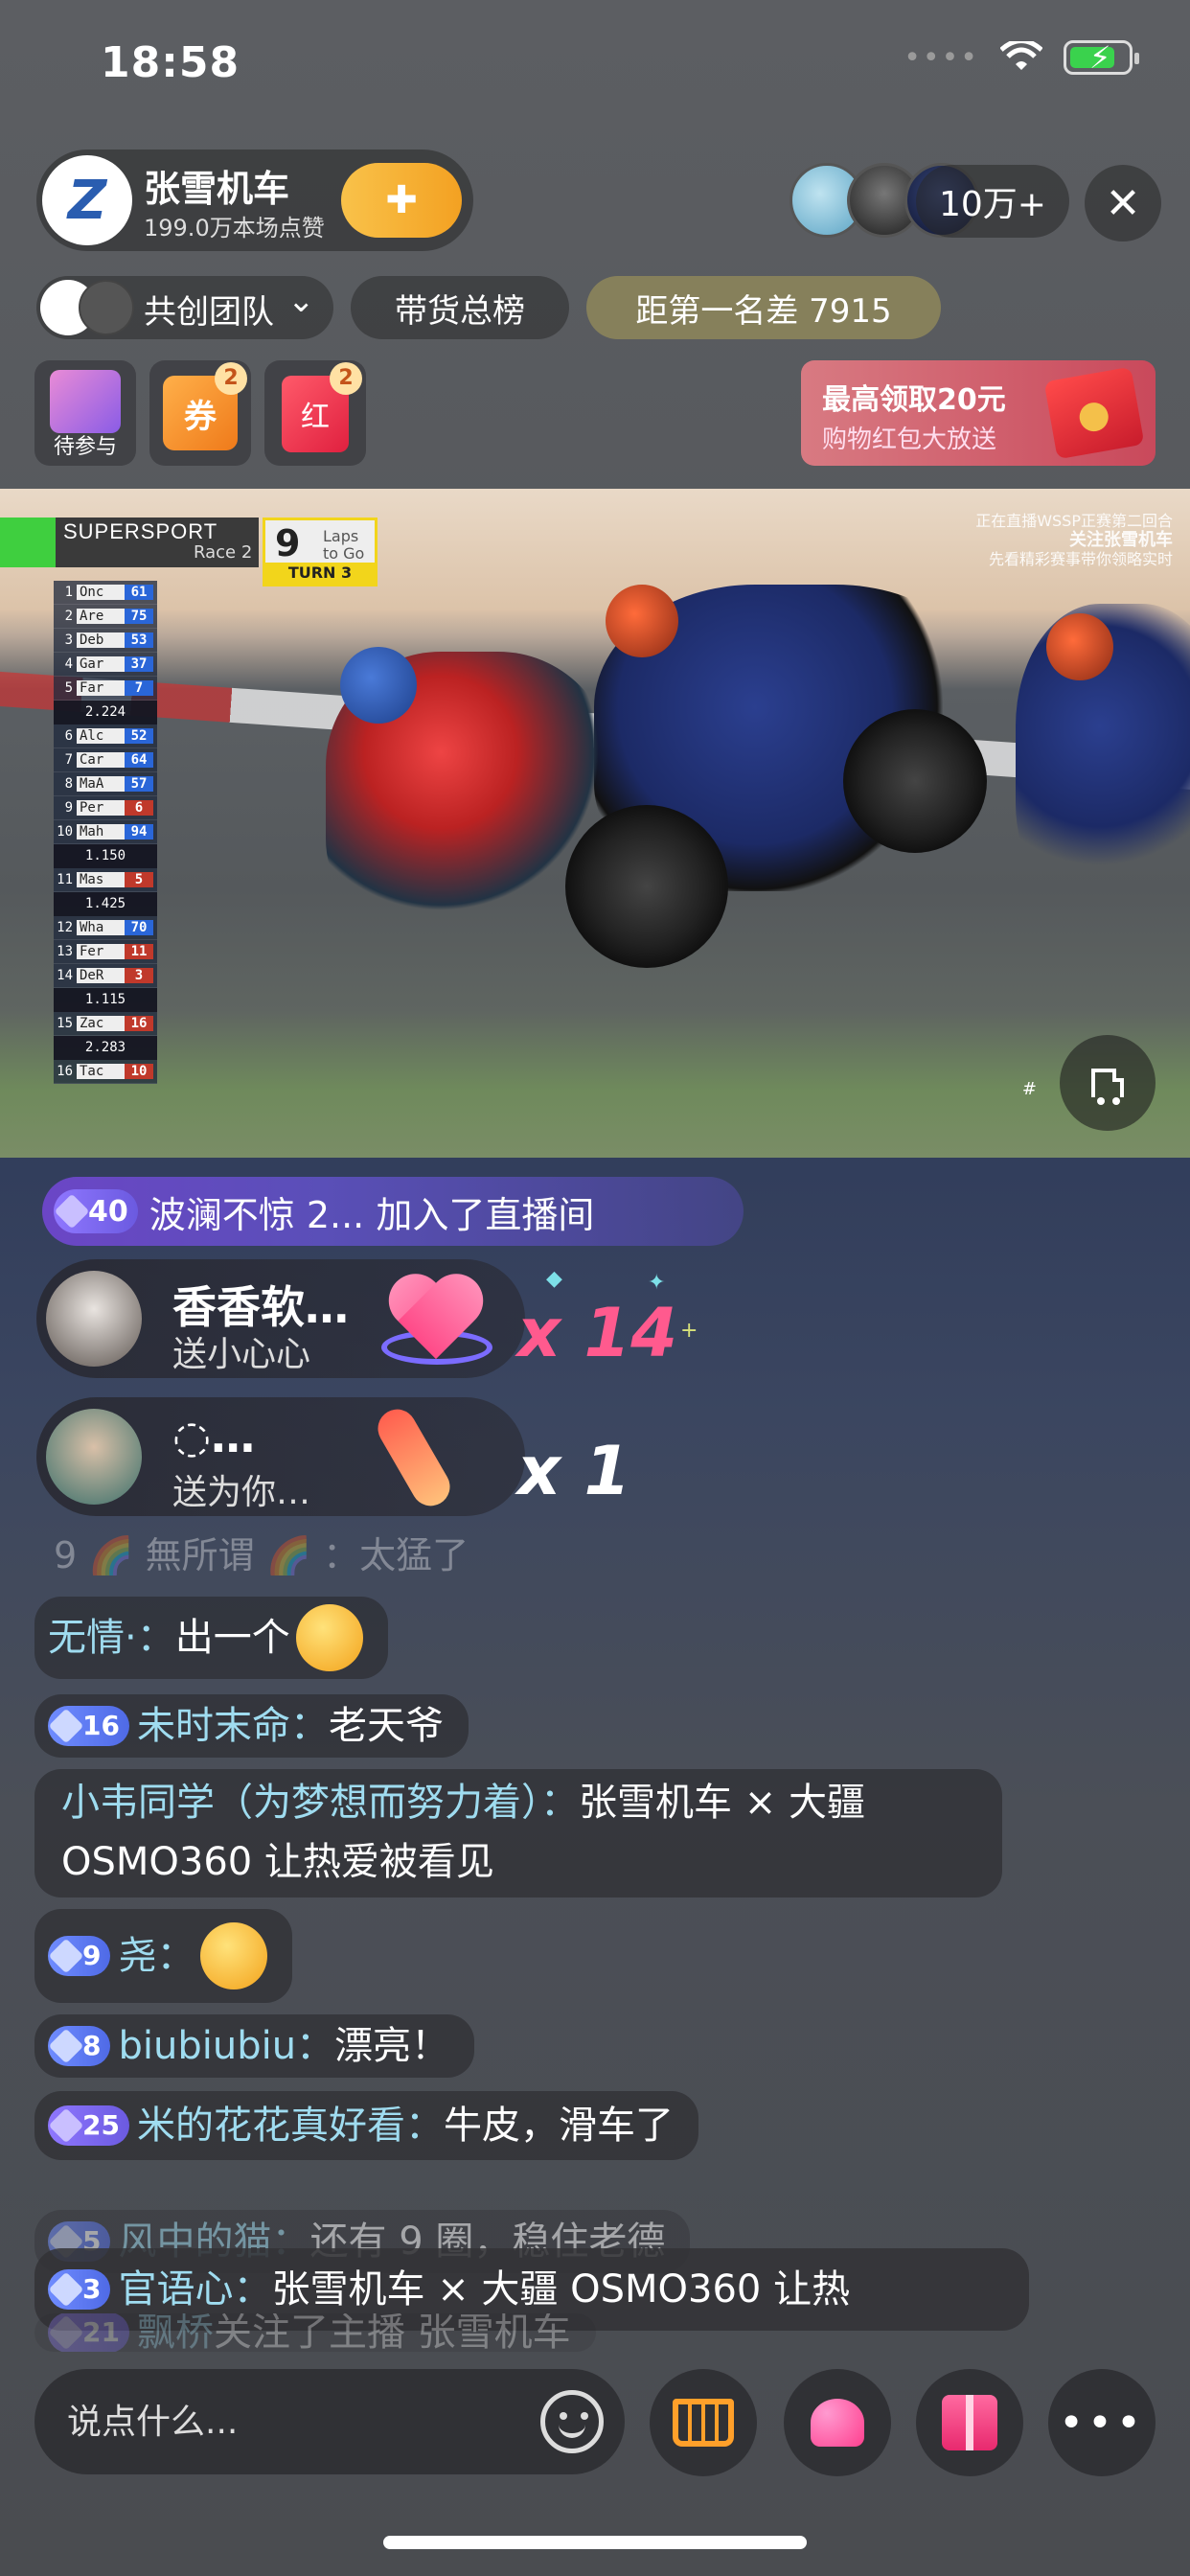  Describe the element at coordinates (139, 736) in the screenshot. I see `standings-number: 52` at that location.